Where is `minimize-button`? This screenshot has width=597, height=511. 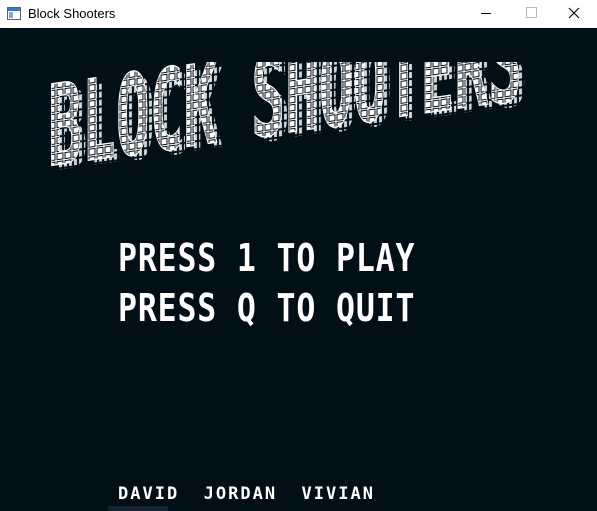 minimize-button is located at coordinates (486, 14).